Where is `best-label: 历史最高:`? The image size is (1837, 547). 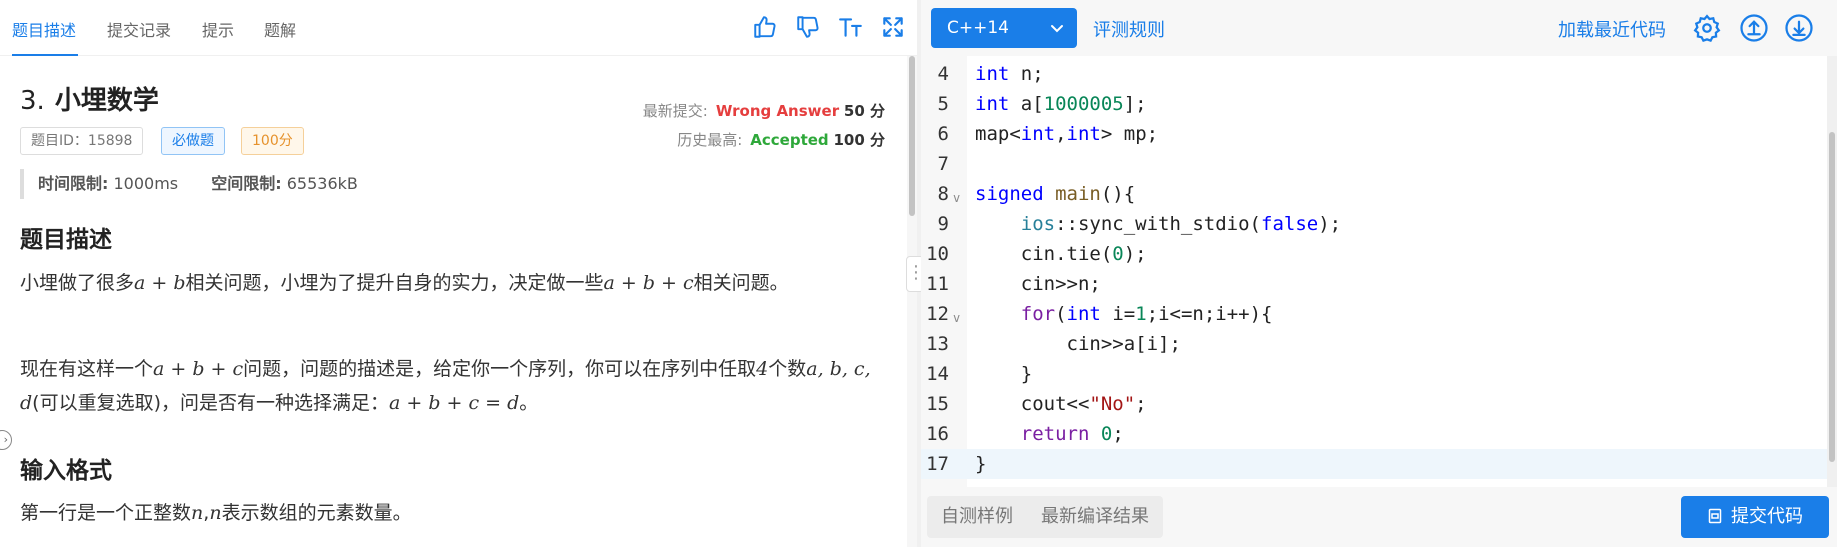
best-label: 历史最高: is located at coordinates (710, 140).